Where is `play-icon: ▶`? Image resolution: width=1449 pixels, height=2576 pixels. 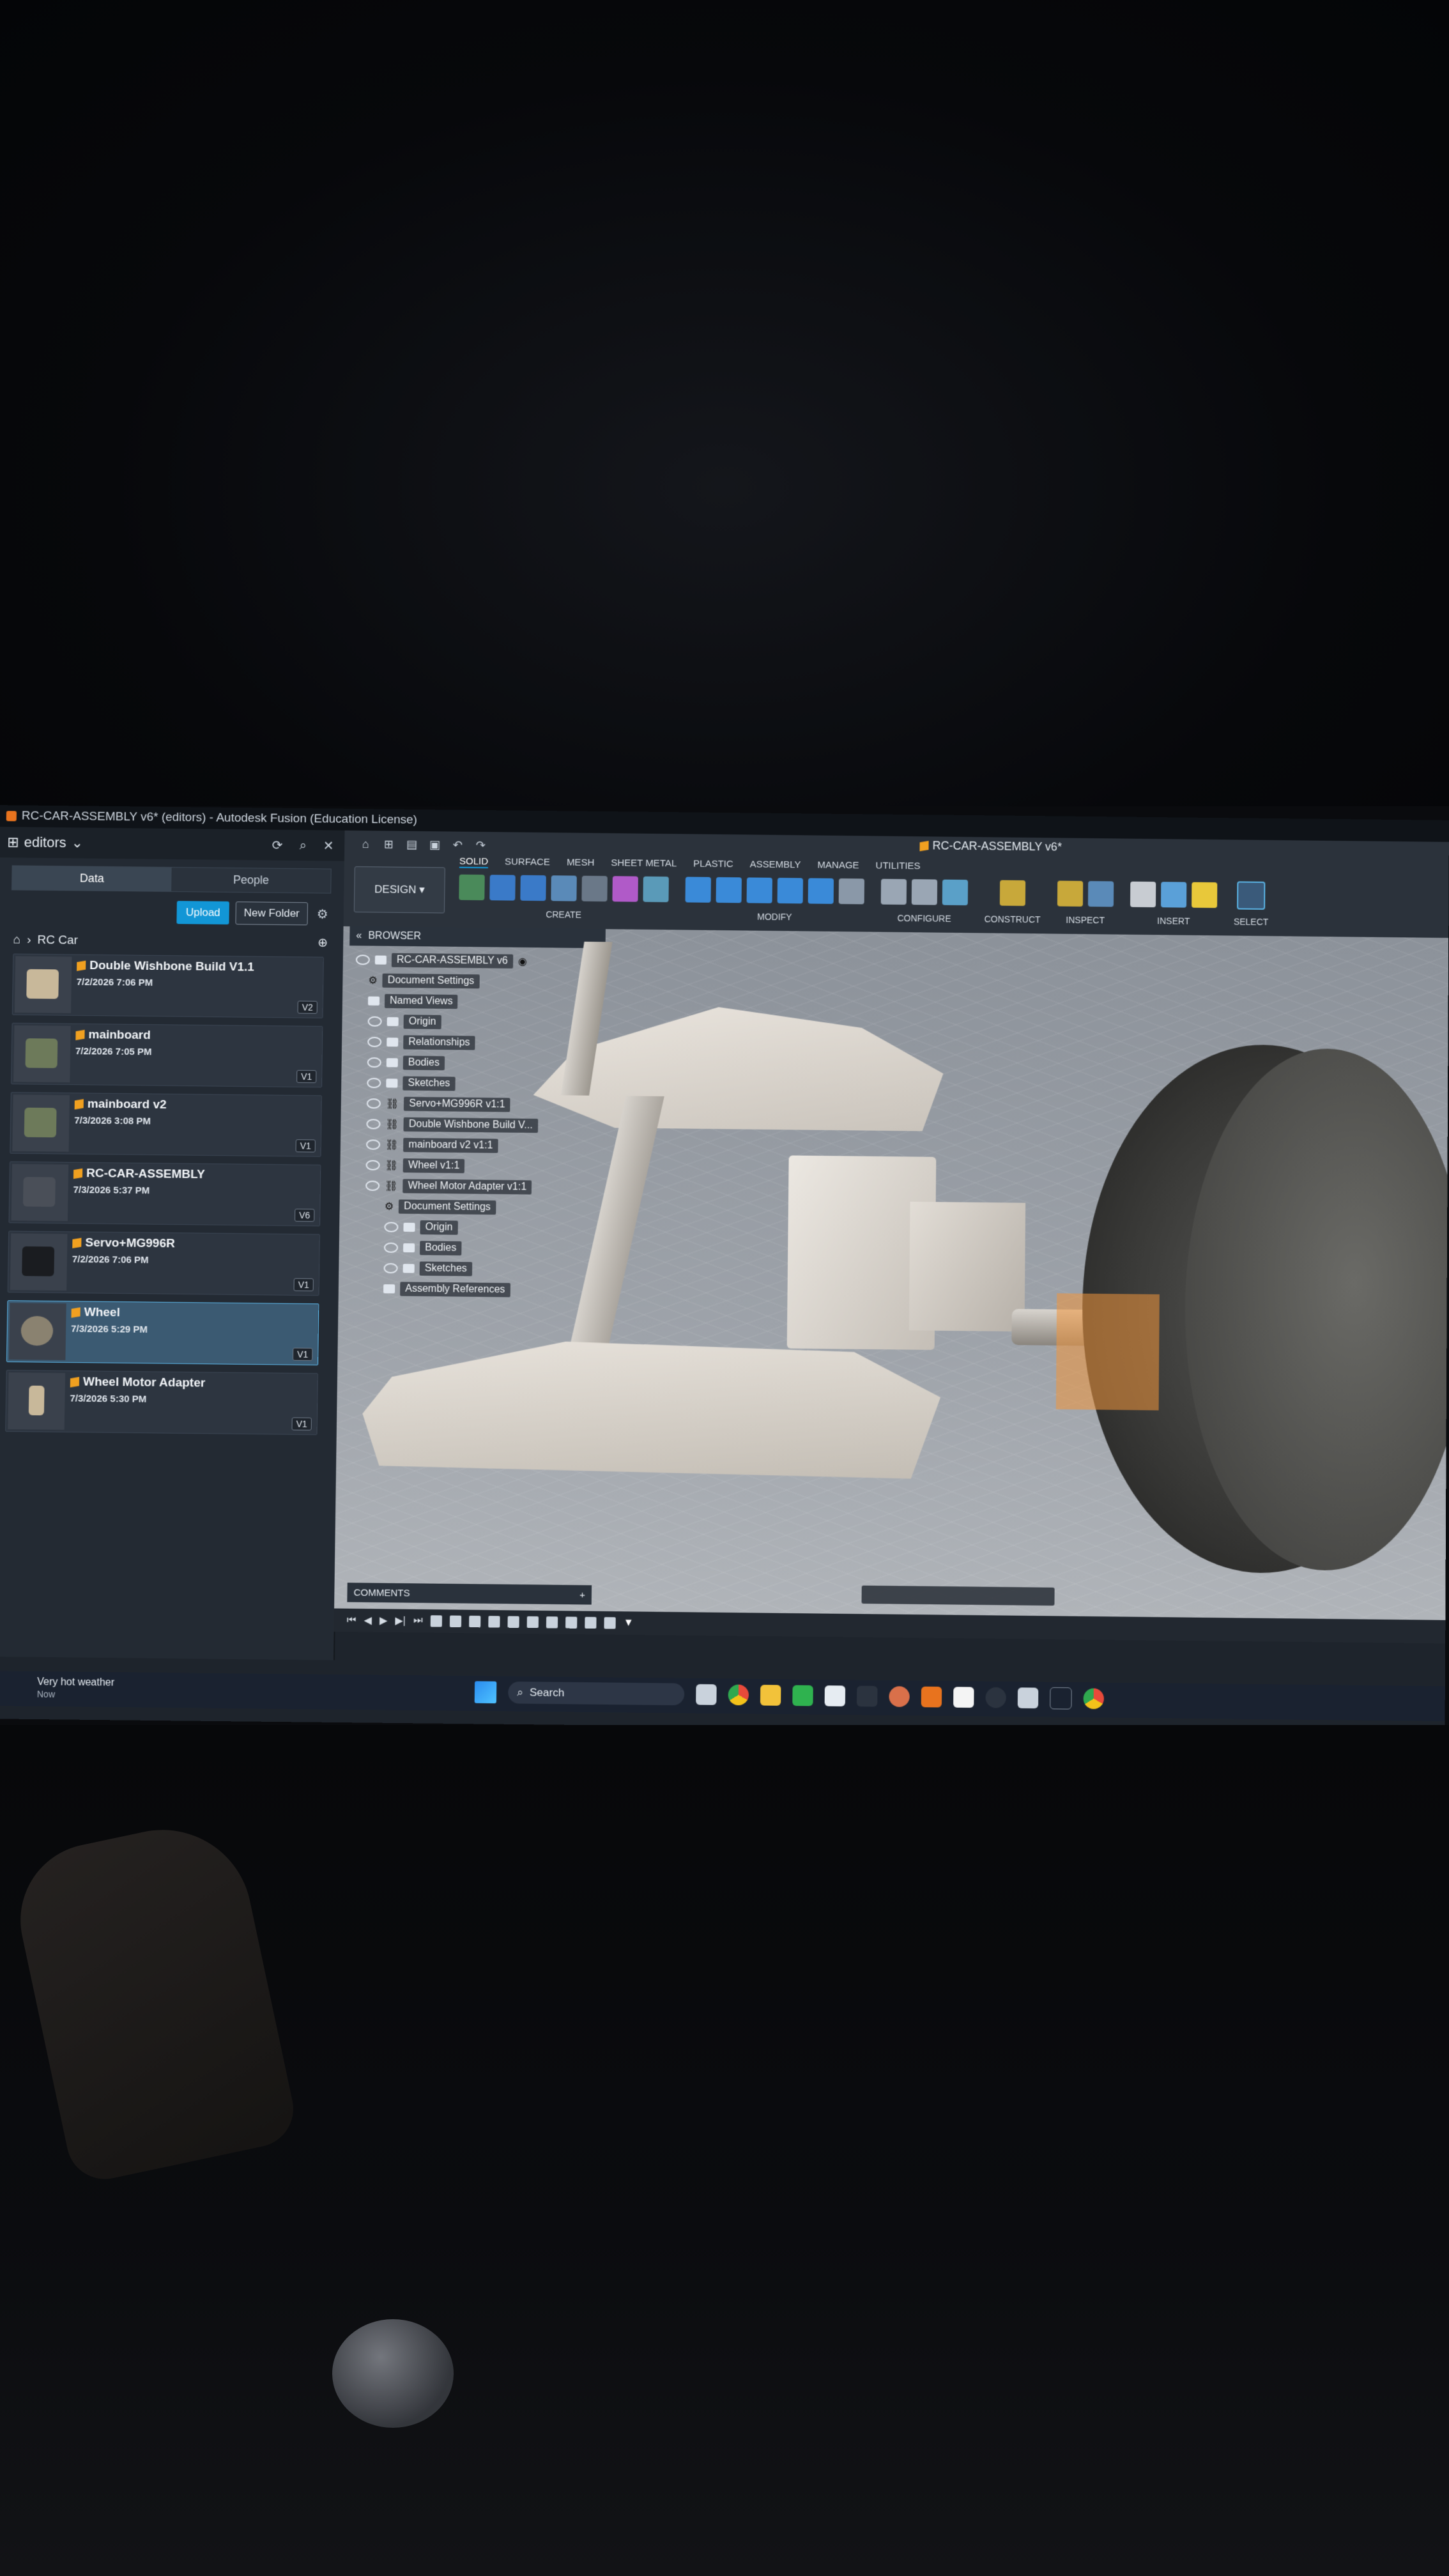
play-icon: ▶ is located at coordinates (383, 1620).